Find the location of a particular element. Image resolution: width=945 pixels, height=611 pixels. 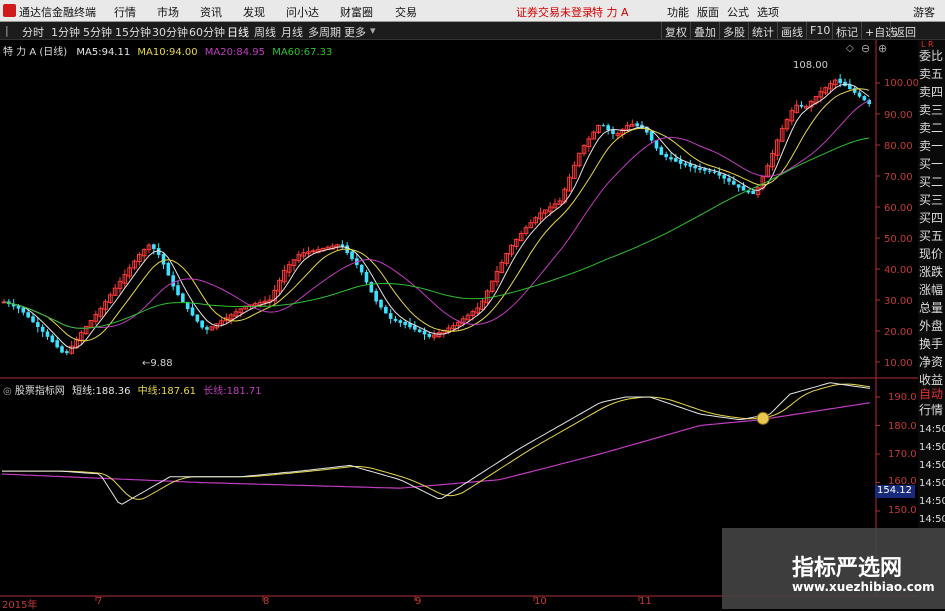

indicator-legend: ◎ 股票指标网 短线:188.36 中线:187.61 长线:181.71 is located at coordinates (132, 389).